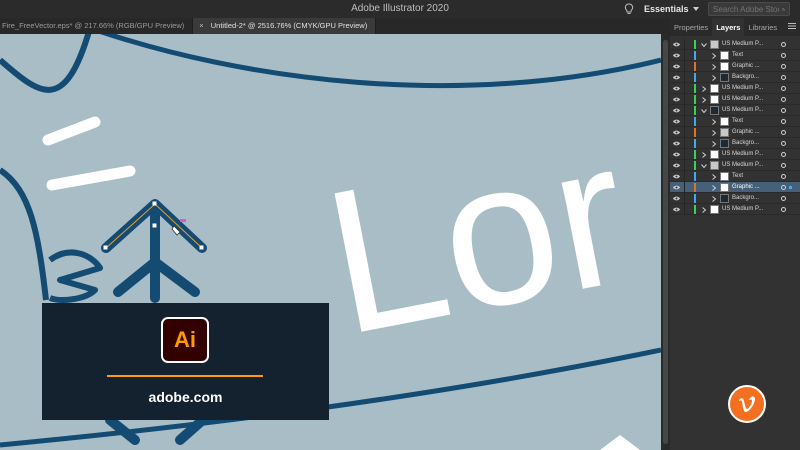 The width and height of the screenshot is (800, 450). I want to click on search-icon, so click(783, 9).